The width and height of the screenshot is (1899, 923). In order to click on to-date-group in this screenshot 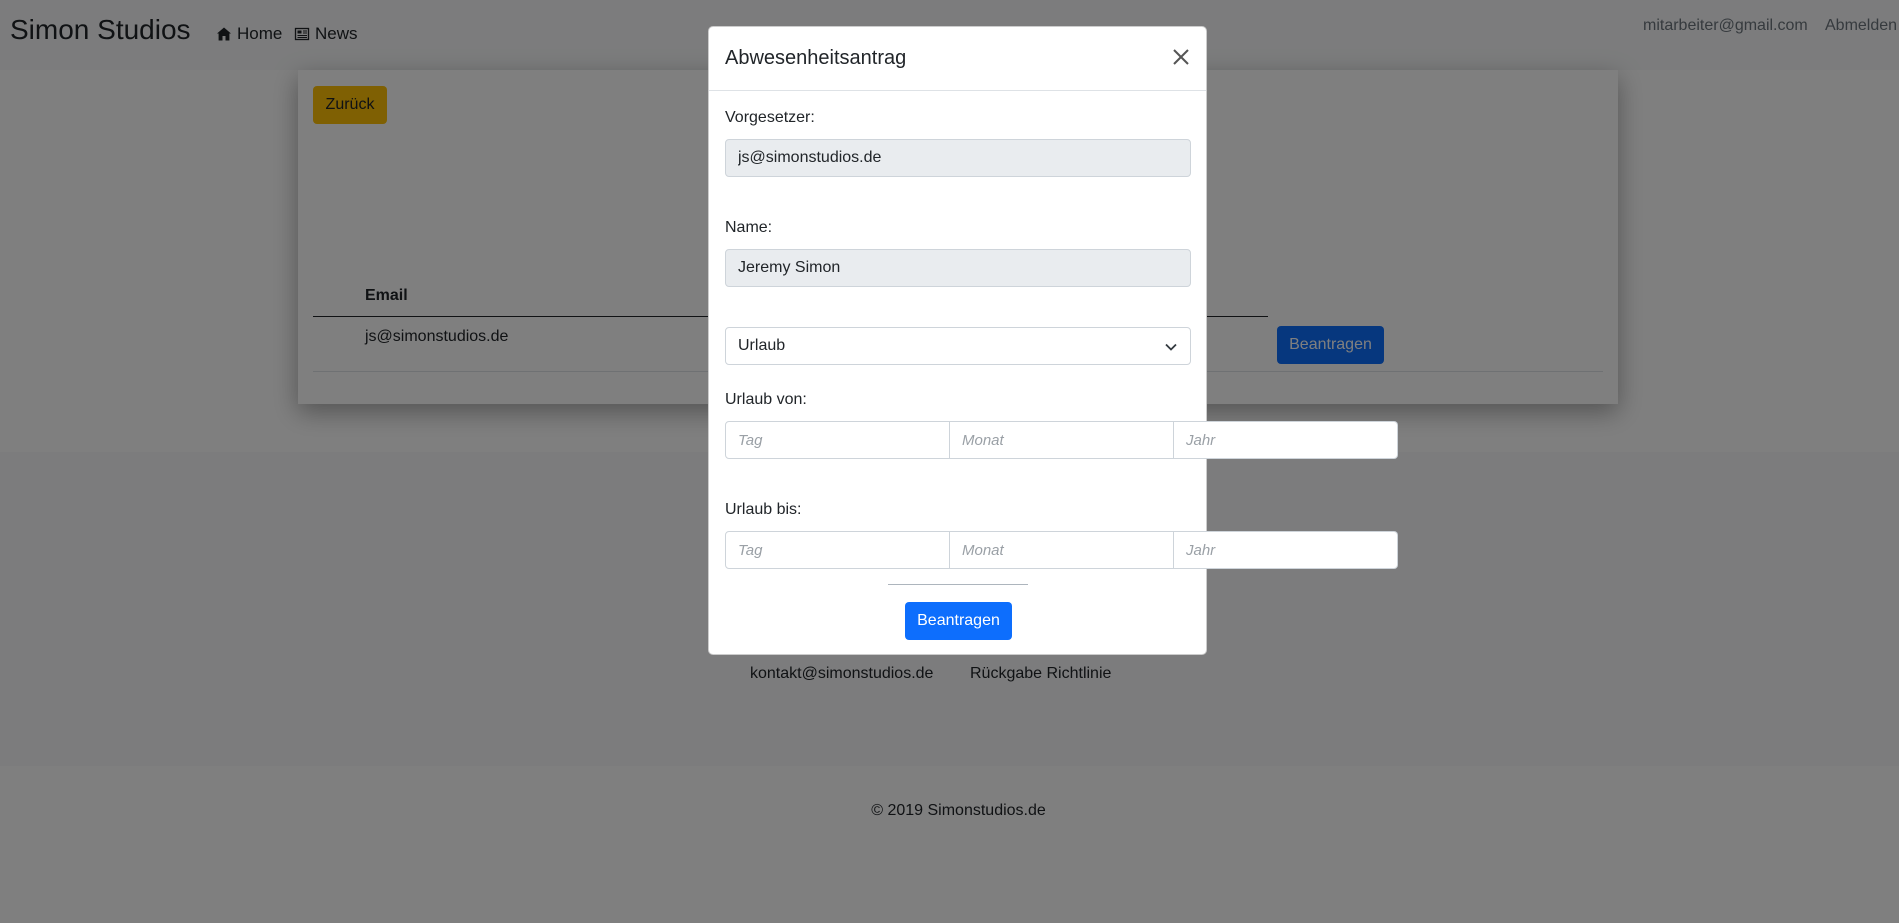, I will do `click(1061, 550)`.